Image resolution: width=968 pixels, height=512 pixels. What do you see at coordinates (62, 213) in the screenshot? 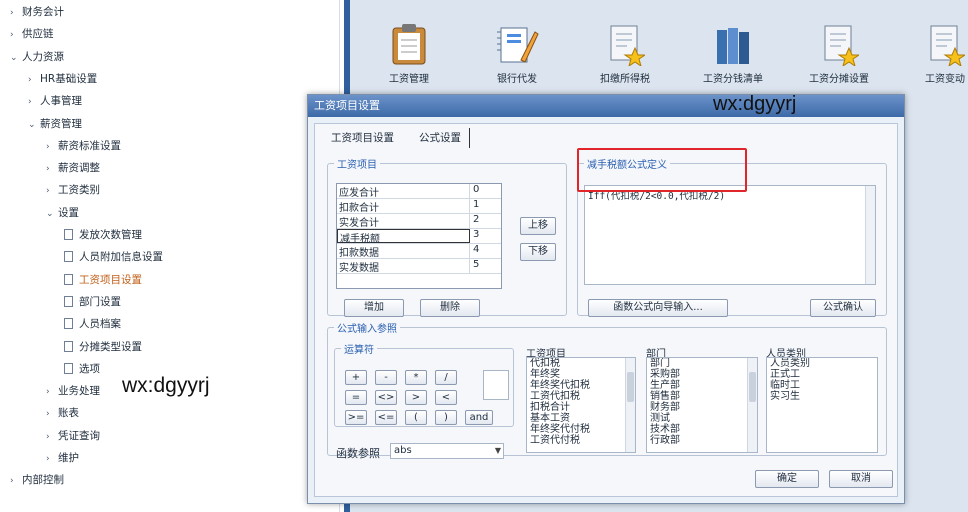
I see `sidebar-item: ⌄ 设置` at bounding box center [62, 213].